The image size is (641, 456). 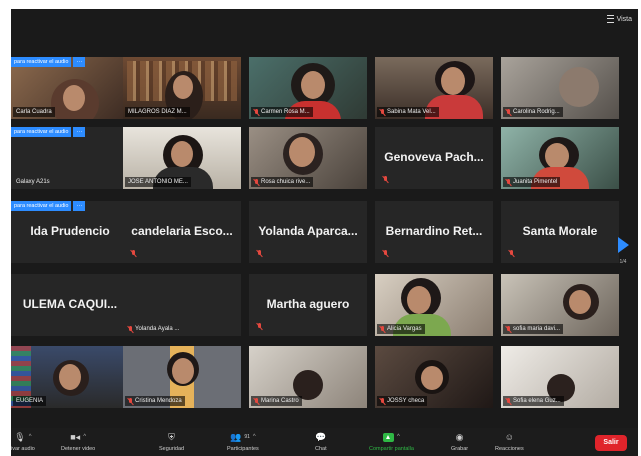 What do you see at coordinates (610, 19) in the screenshot?
I see `grid-view-icon` at bounding box center [610, 19].